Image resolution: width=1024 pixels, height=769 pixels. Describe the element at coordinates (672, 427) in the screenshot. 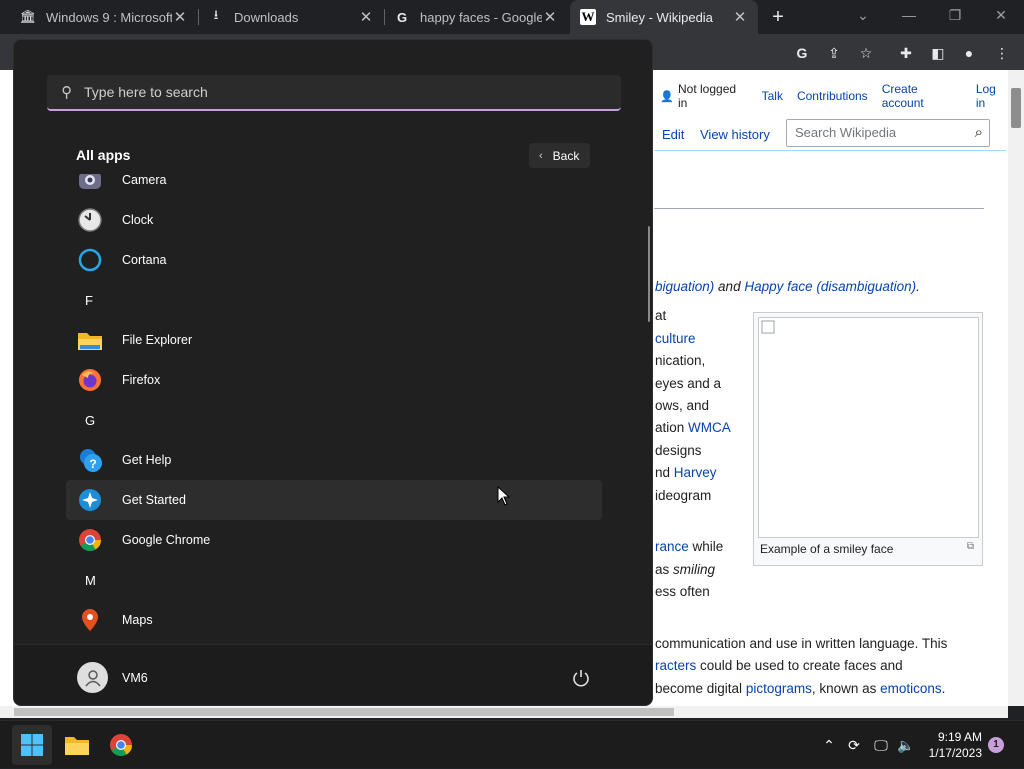

I see `line-text: ation` at that location.